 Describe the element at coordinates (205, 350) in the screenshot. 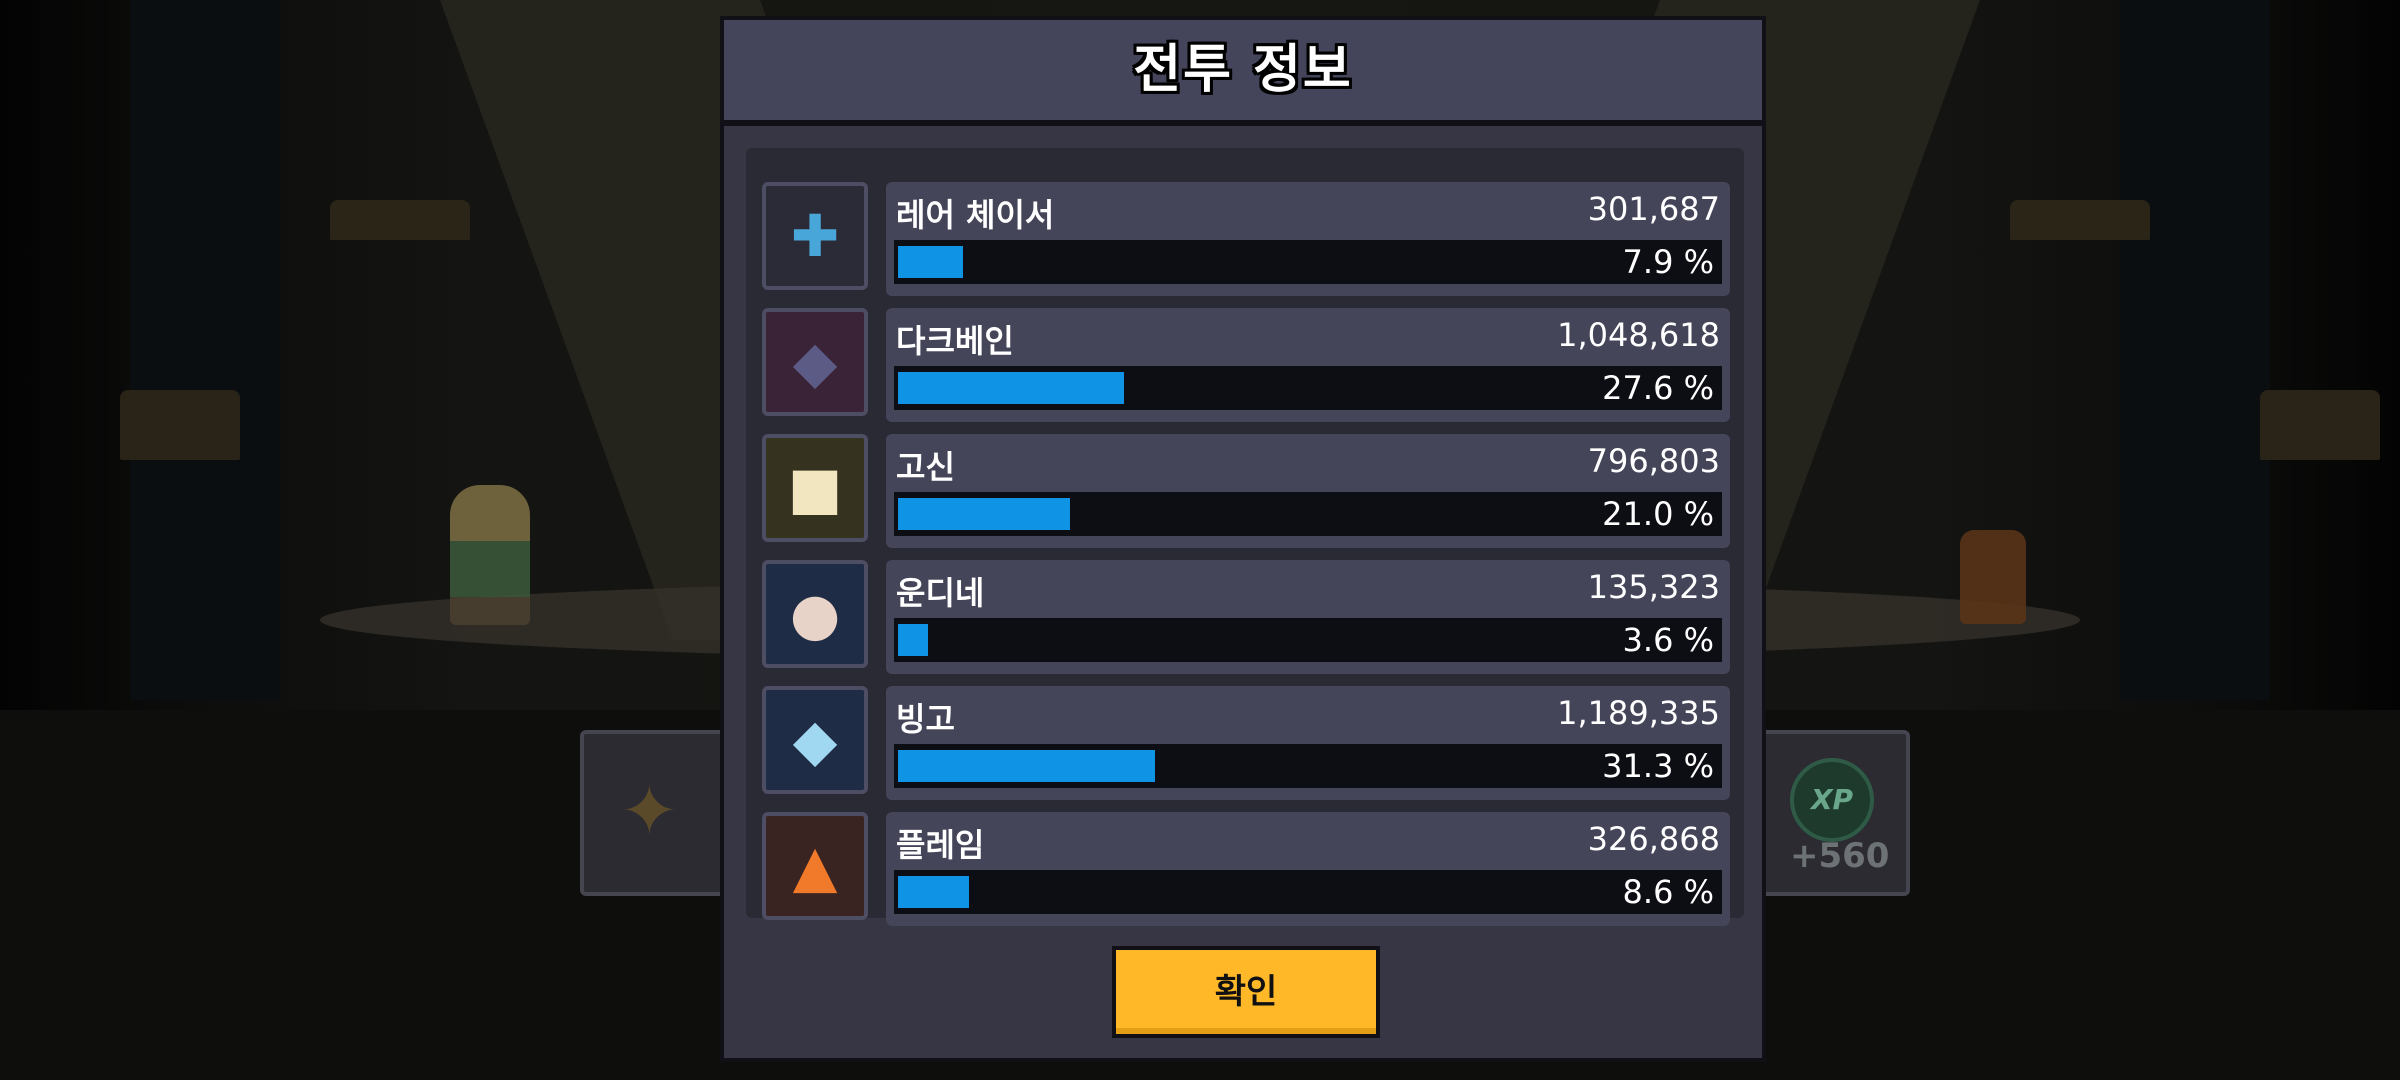

I see `pillar-left` at that location.